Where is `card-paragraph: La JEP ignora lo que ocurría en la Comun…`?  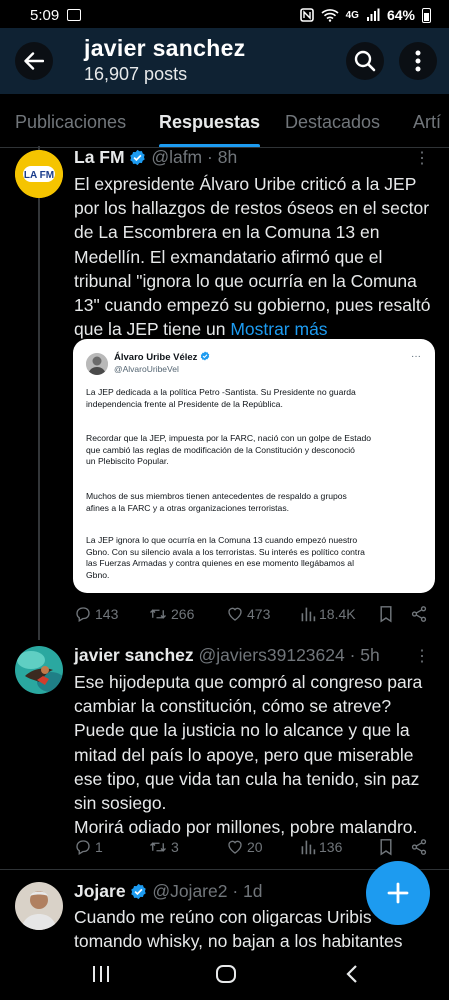 card-paragraph: La JEP ignora lo que ocurría en la Comun… is located at coordinates (255, 558).